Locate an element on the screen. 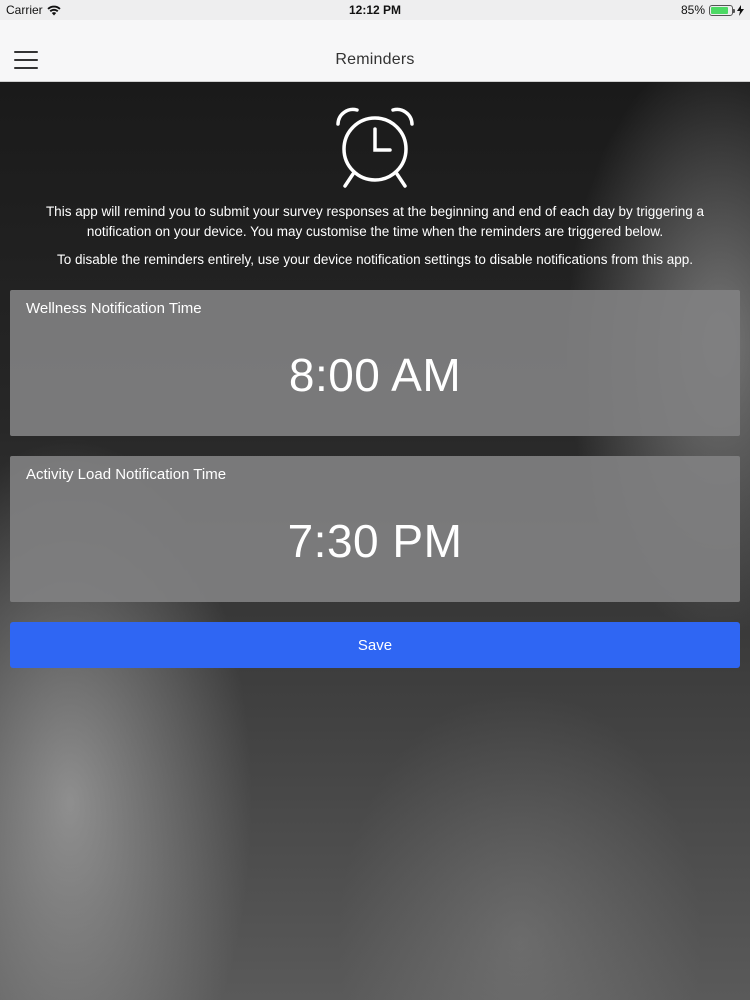 The height and width of the screenshot is (1000, 750). activity-load-time-value: 7:30 PM is located at coordinates (375, 541).